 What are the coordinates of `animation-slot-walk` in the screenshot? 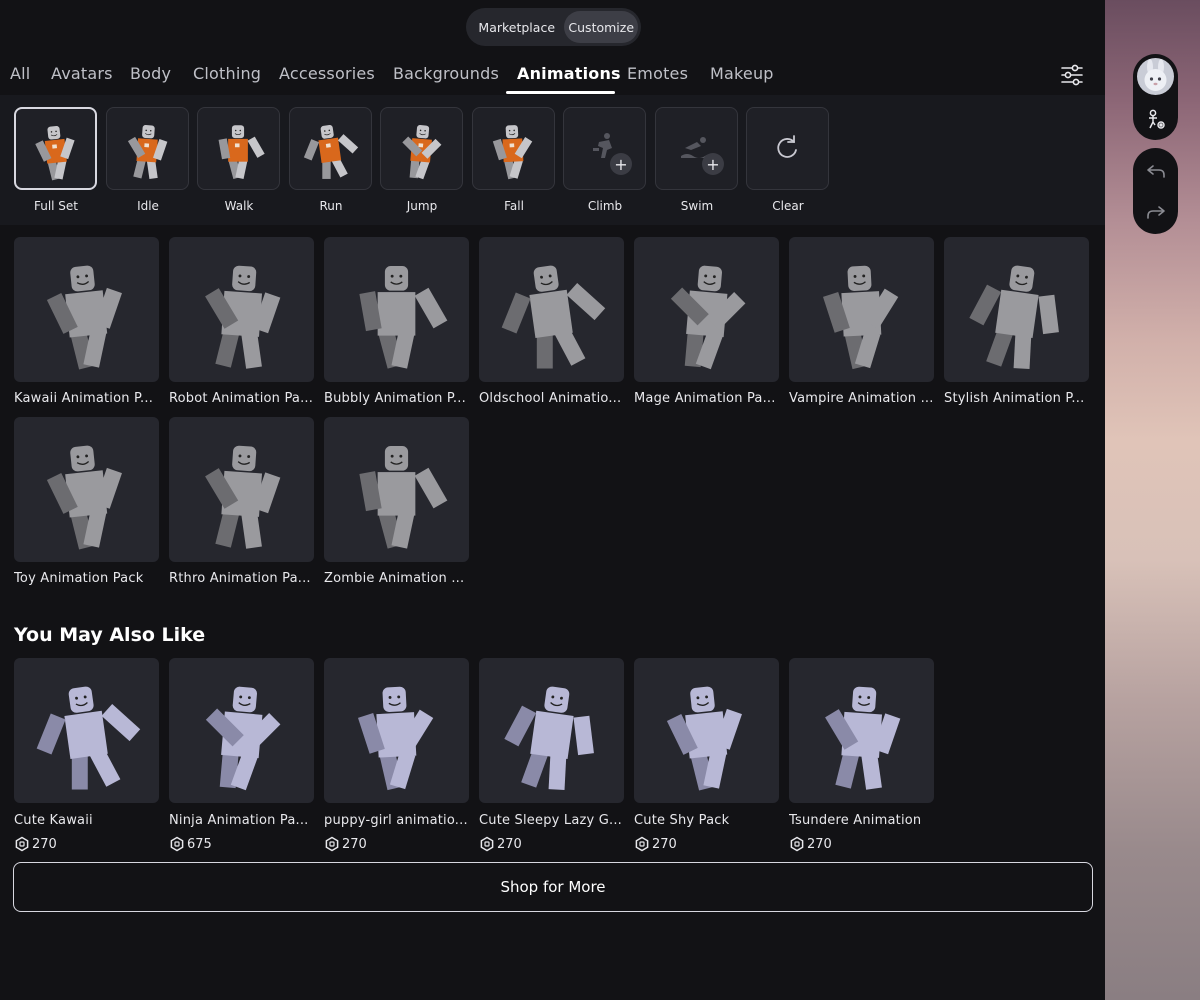 It's located at (238, 148).